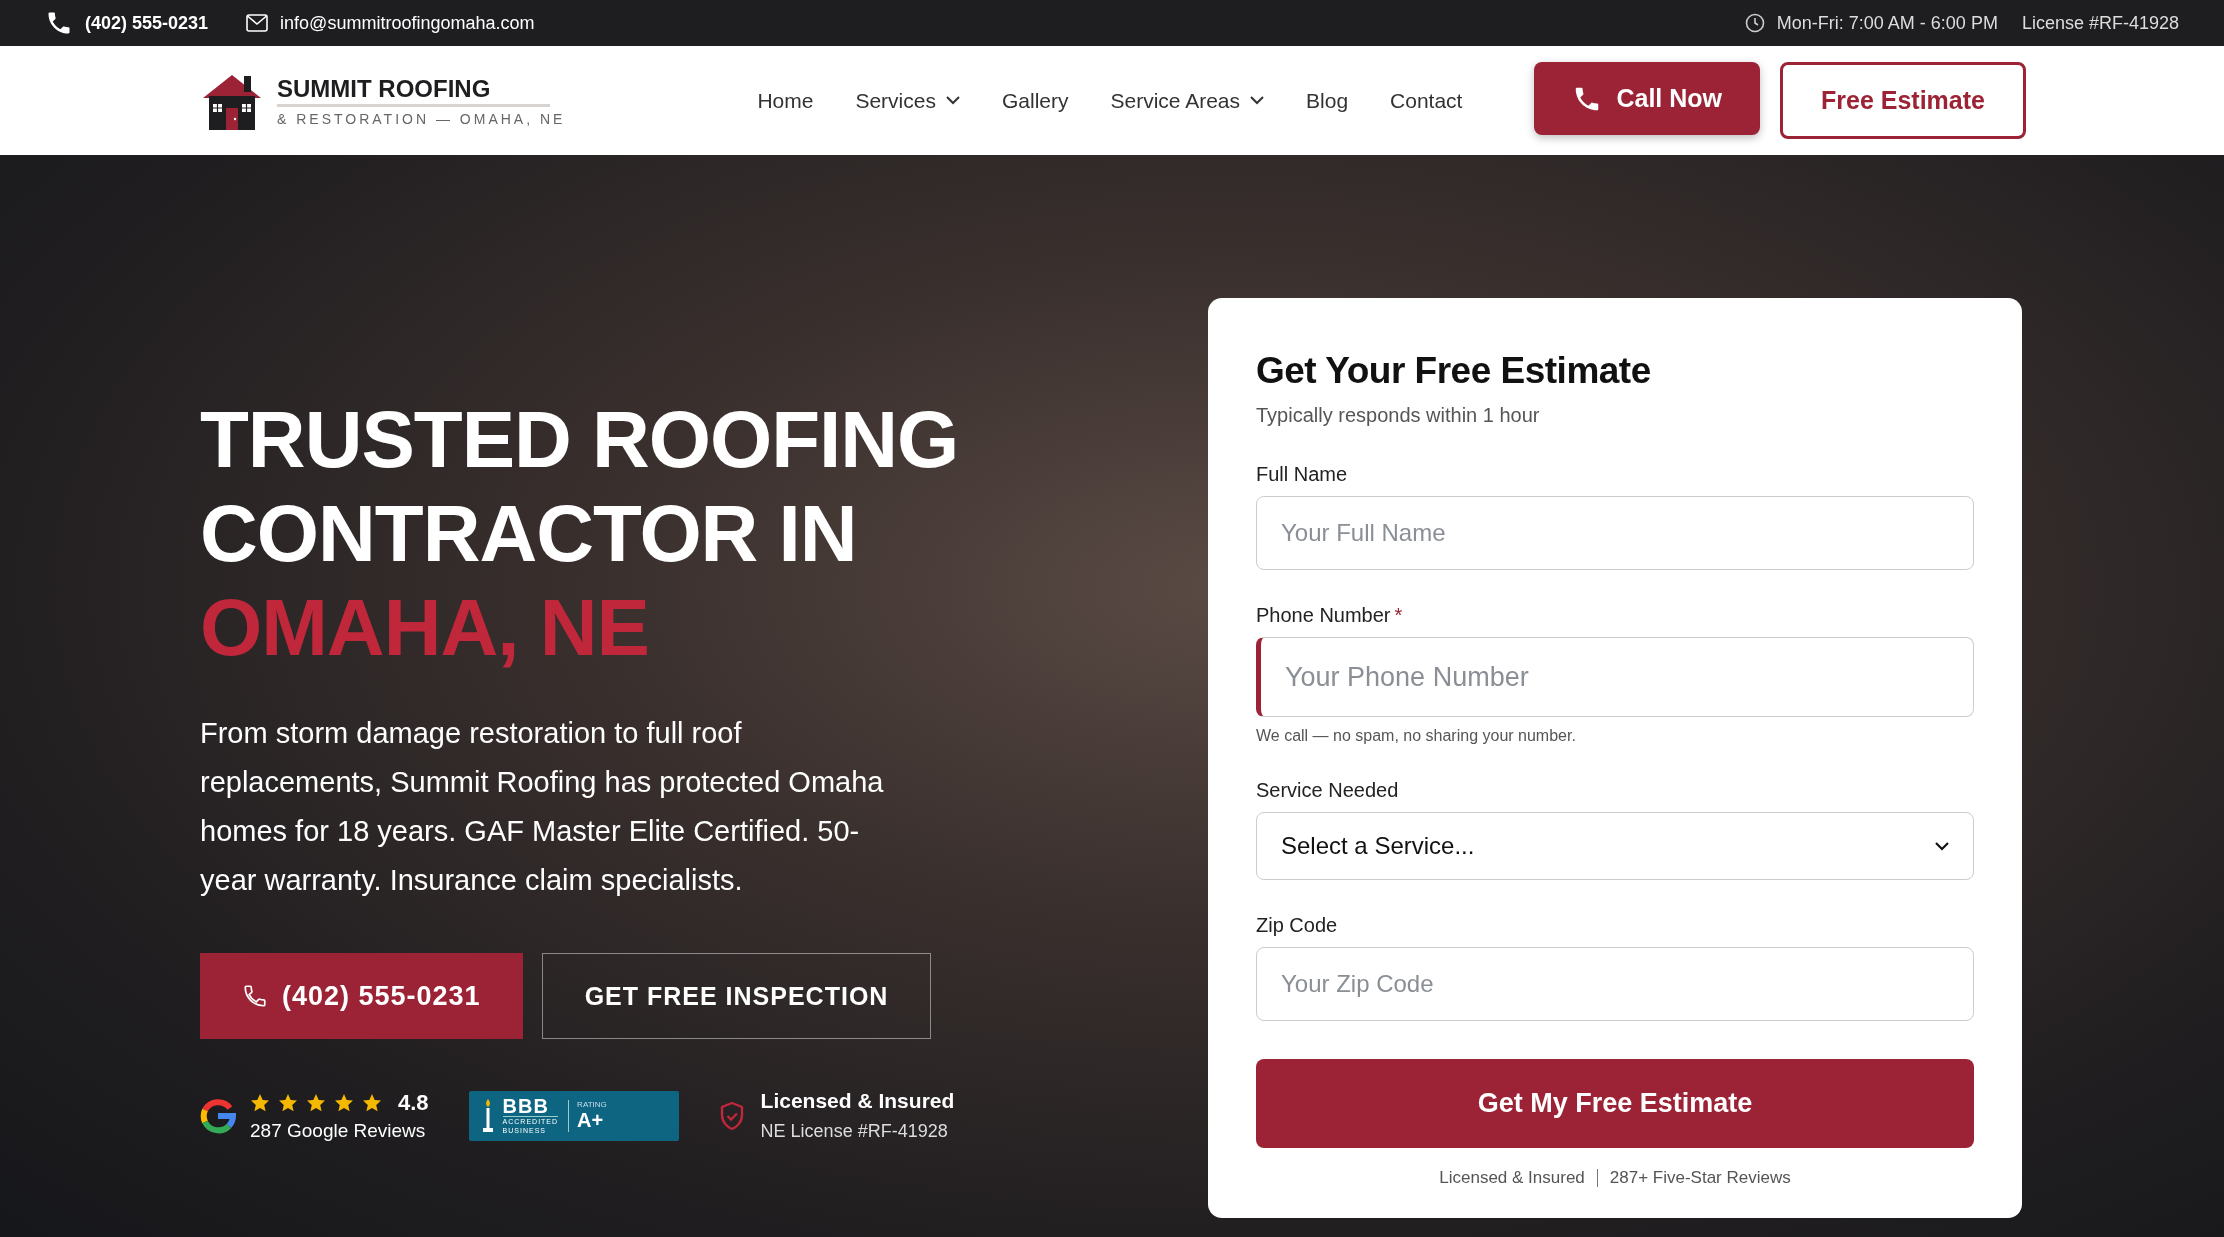 This screenshot has height=1237, width=2224. What do you see at coordinates (1615, 677) in the screenshot?
I see `input-field: Your Phone Number` at bounding box center [1615, 677].